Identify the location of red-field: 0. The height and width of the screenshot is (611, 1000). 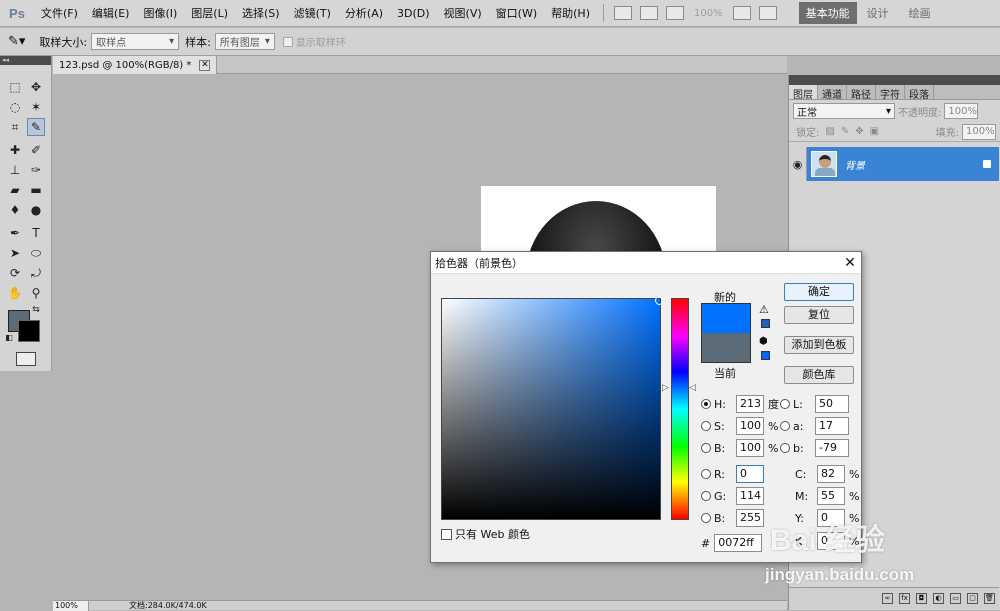
(750, 474).